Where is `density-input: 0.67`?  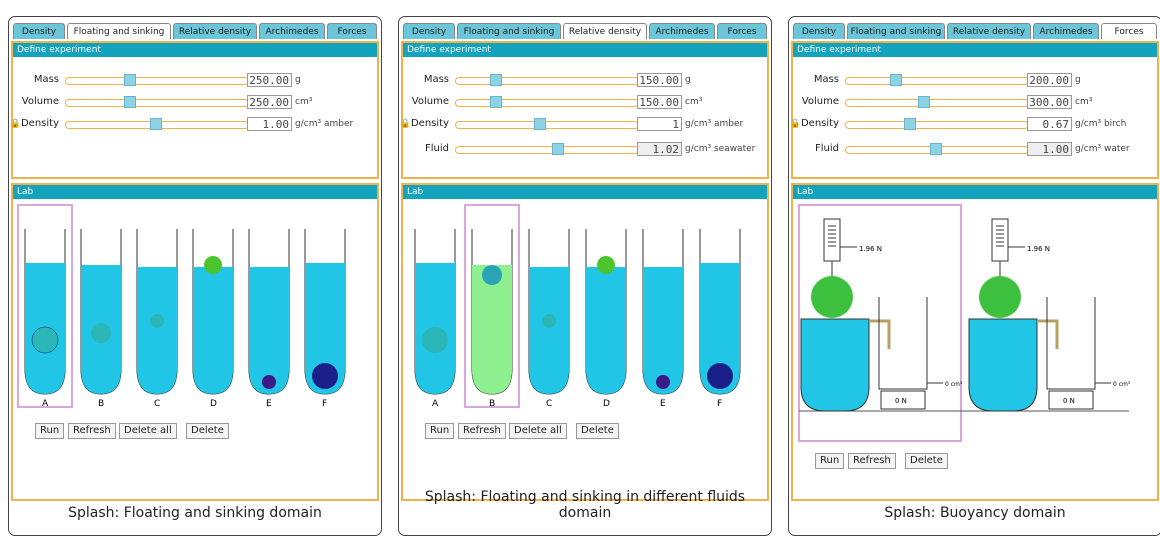
density-input: 0.67 is located at coordinates (1049, 124).